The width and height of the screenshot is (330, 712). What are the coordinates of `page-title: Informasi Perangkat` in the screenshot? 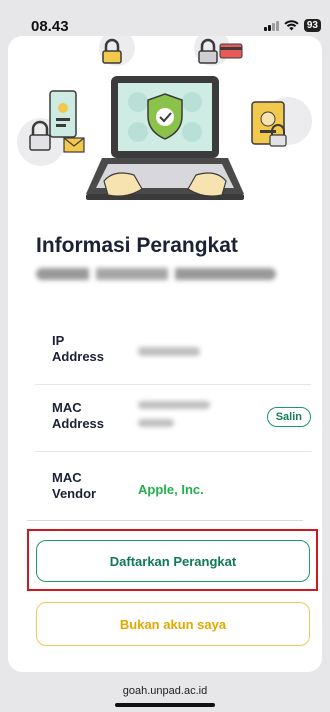 It's located at (137, 245).